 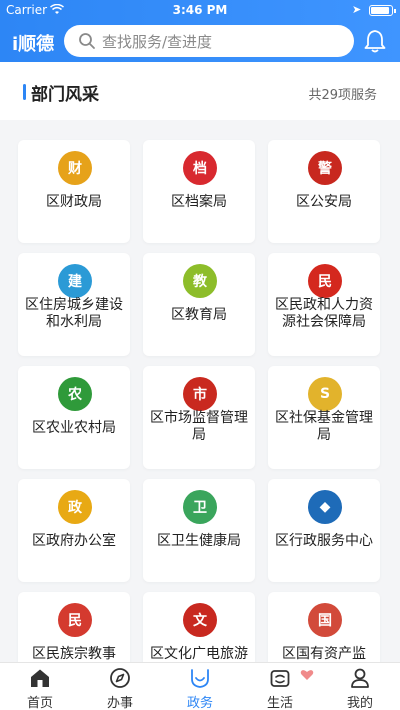 What do you see at coordinates (324, 654) in the screenshot?
I see `department-name: 区国有资产监` at bounding box center [324, 654].